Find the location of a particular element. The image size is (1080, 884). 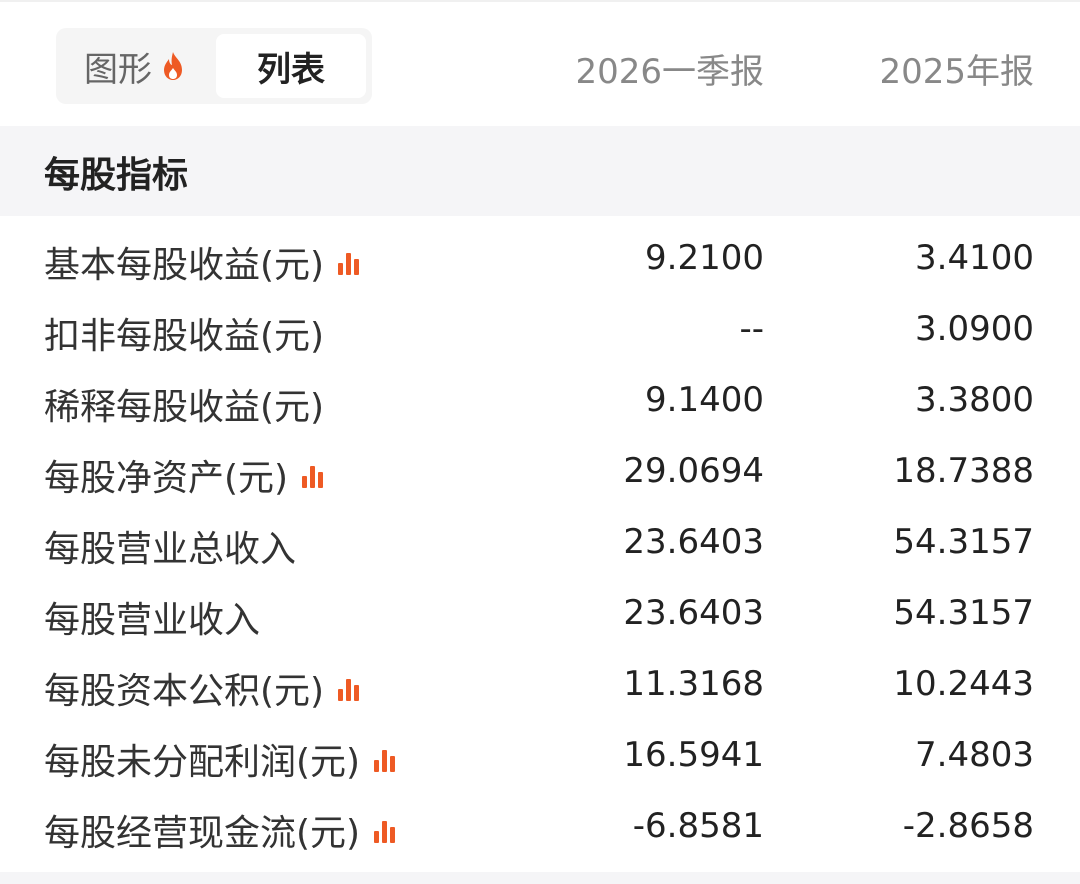

row-label: 基本每股收益(元) is located at coordinates (203, 262).